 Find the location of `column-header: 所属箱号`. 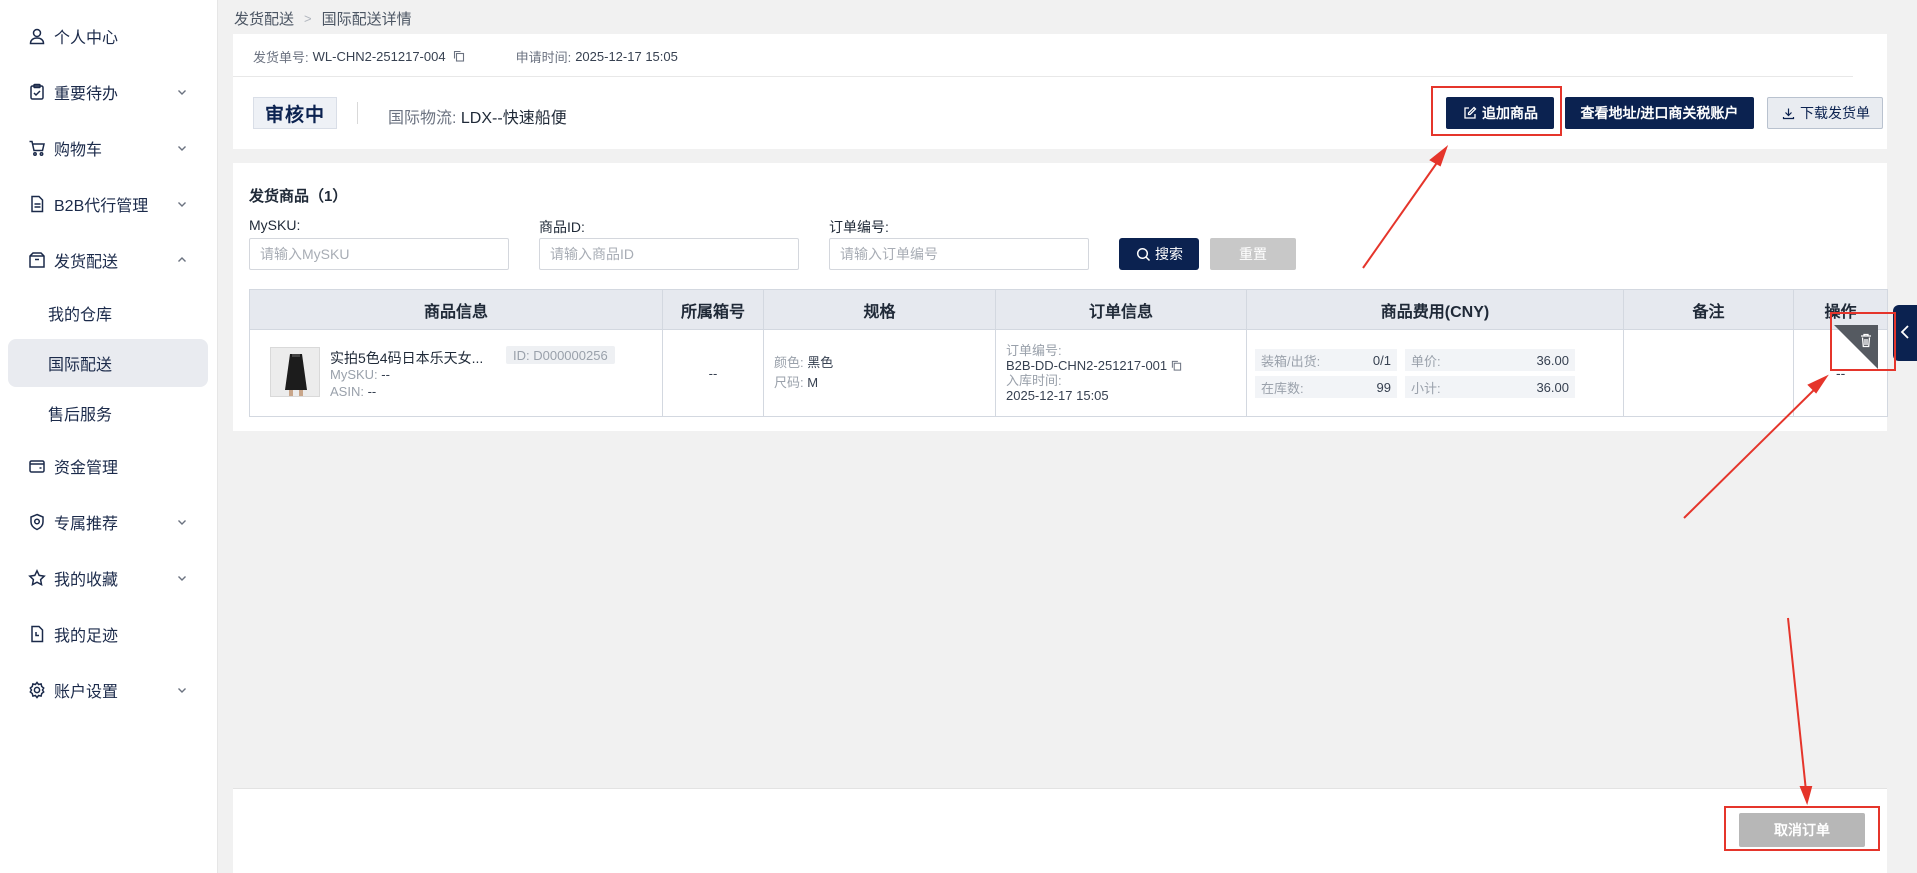

column-header: 所属箱号 is located at coordinates (713, 309).